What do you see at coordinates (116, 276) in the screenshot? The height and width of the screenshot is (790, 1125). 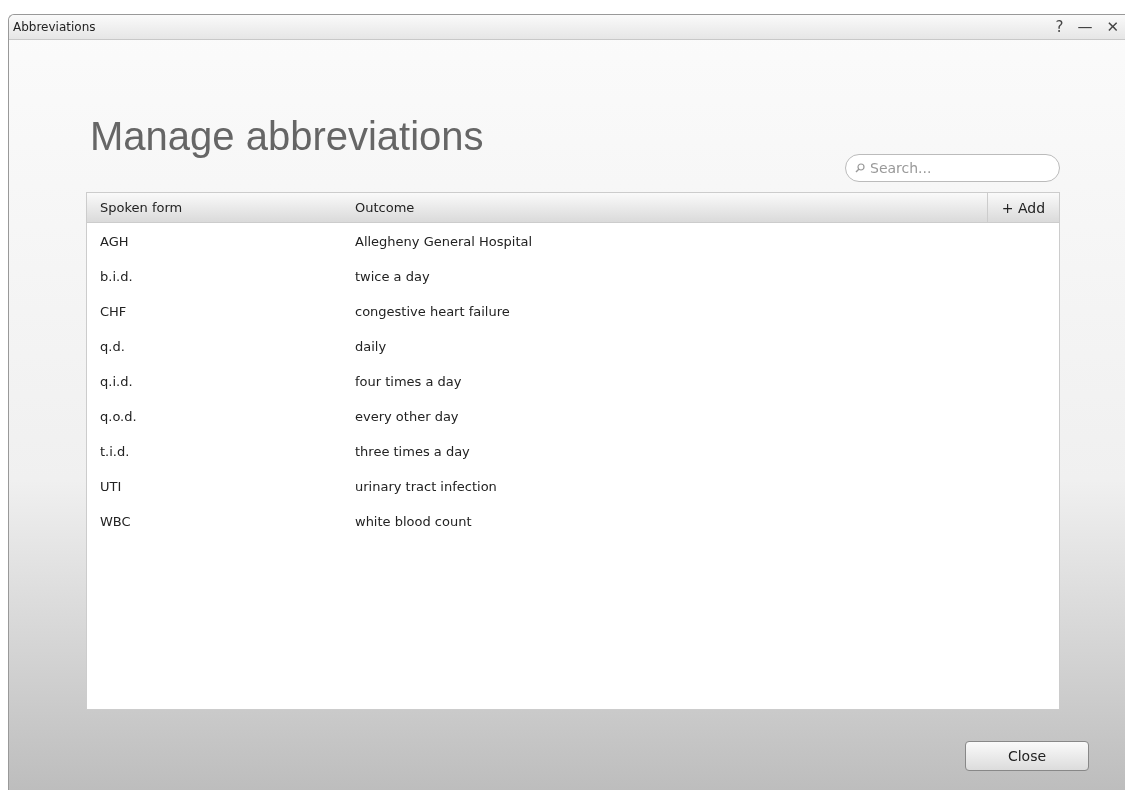 I see `table-cell-text: b.i.d.` at bounding box center [116, 276].